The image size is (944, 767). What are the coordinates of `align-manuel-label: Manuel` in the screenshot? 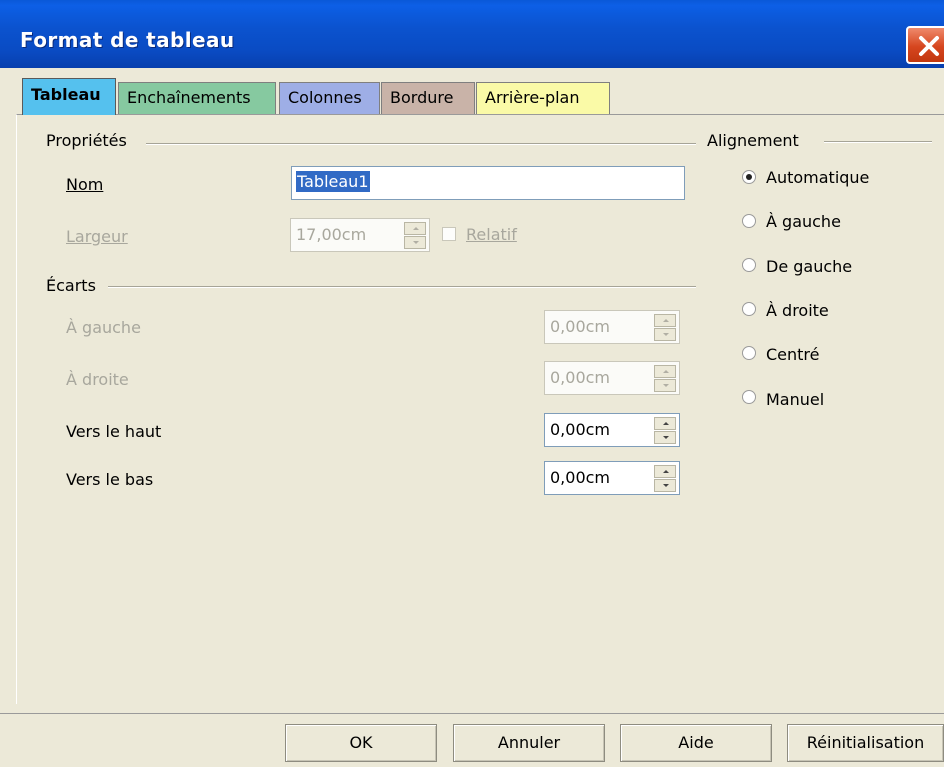 It's located at (795, 399).